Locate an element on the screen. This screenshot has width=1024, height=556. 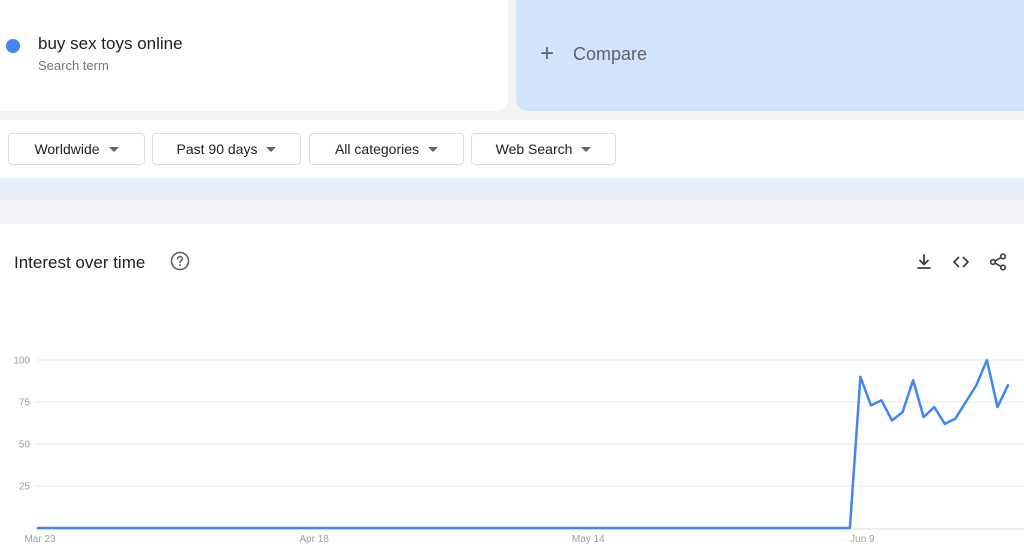
category-filter-dropdown: All categories is located at coordinates (386, 149).